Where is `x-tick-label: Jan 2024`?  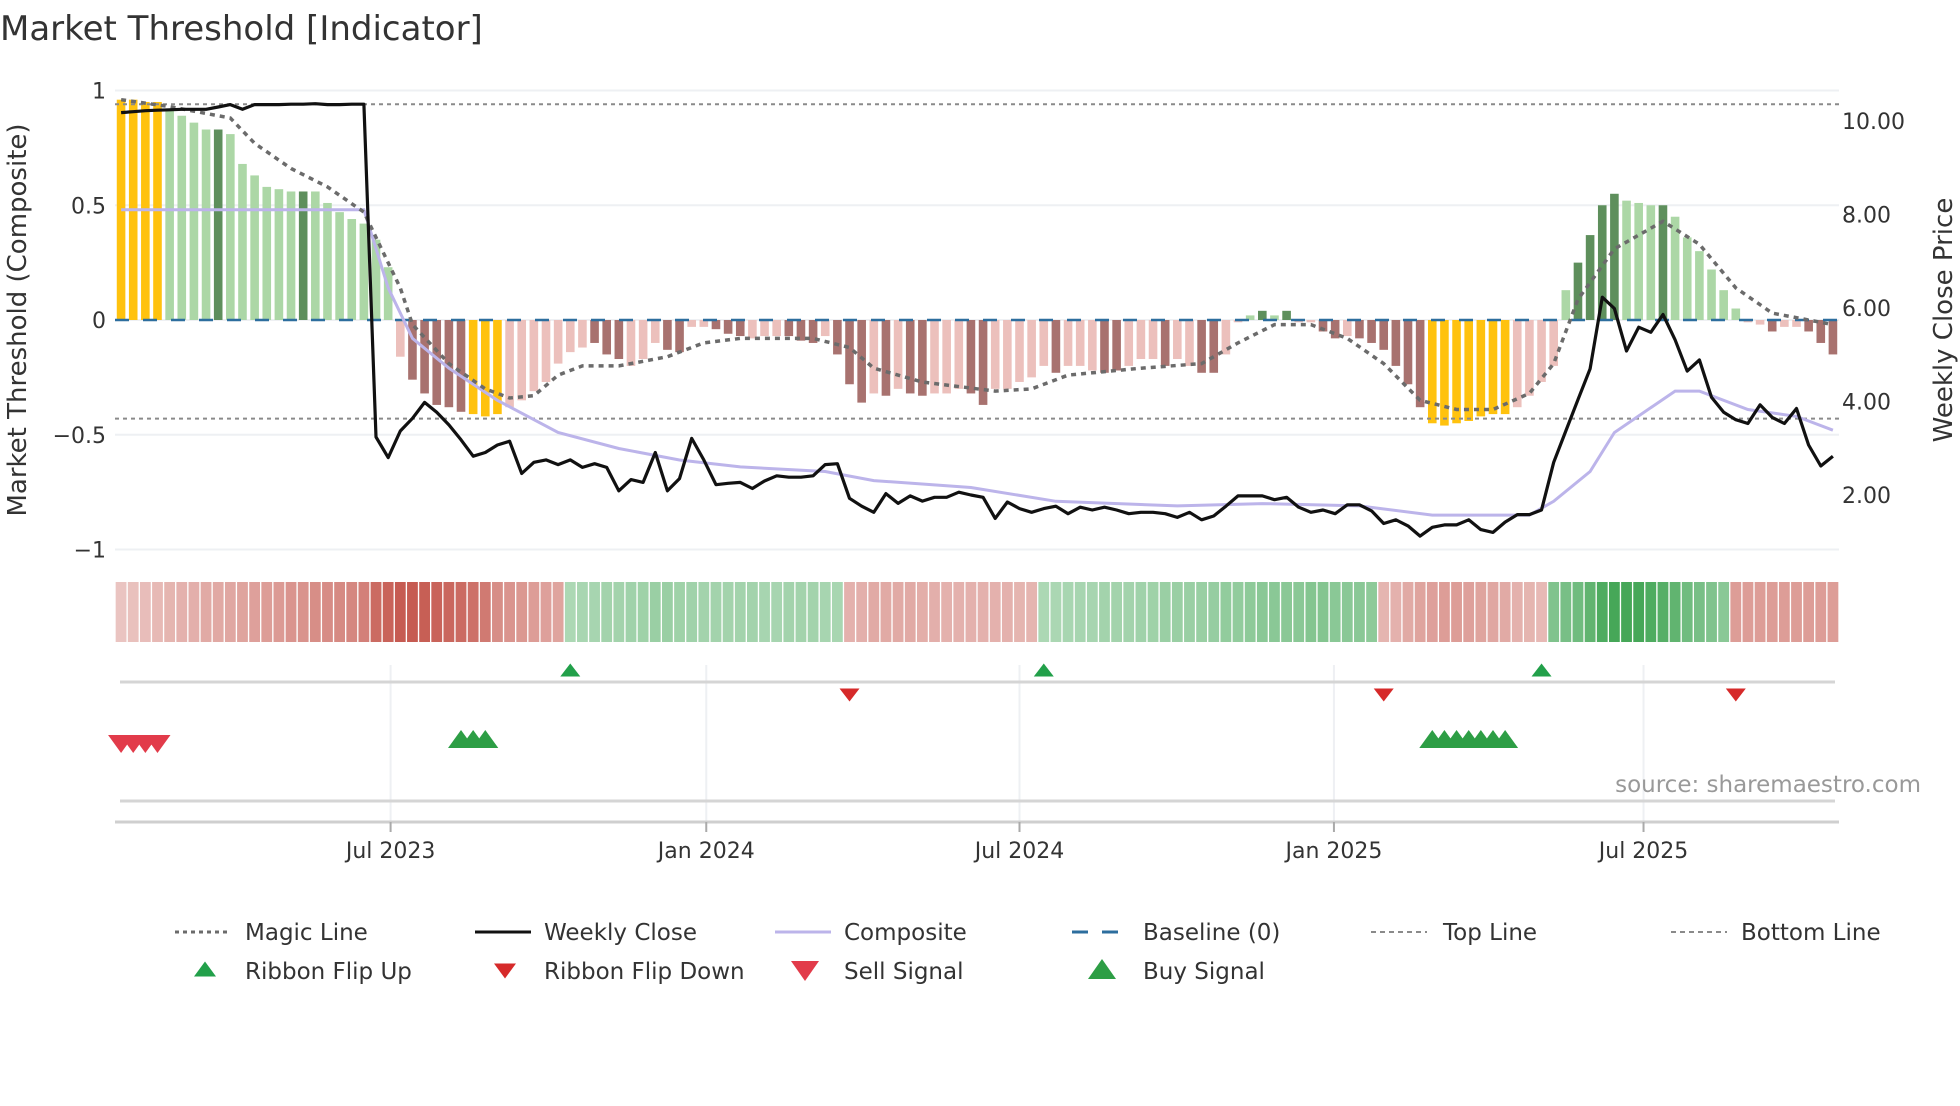
x-tick-label: Jan 2024 is located at coordinates (705, 851).